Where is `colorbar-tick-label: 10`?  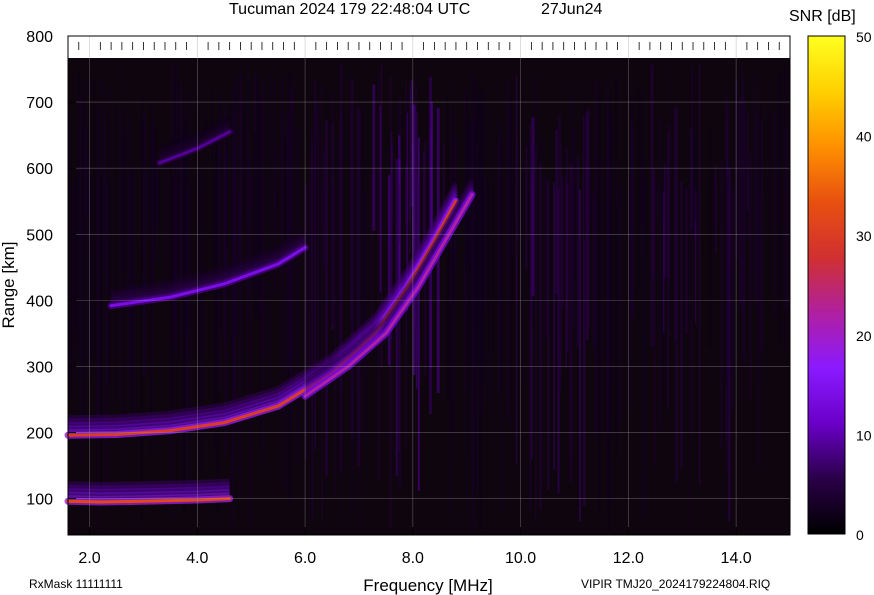 colorbar-tick-label: 10 is located at coordinates (864, 435).